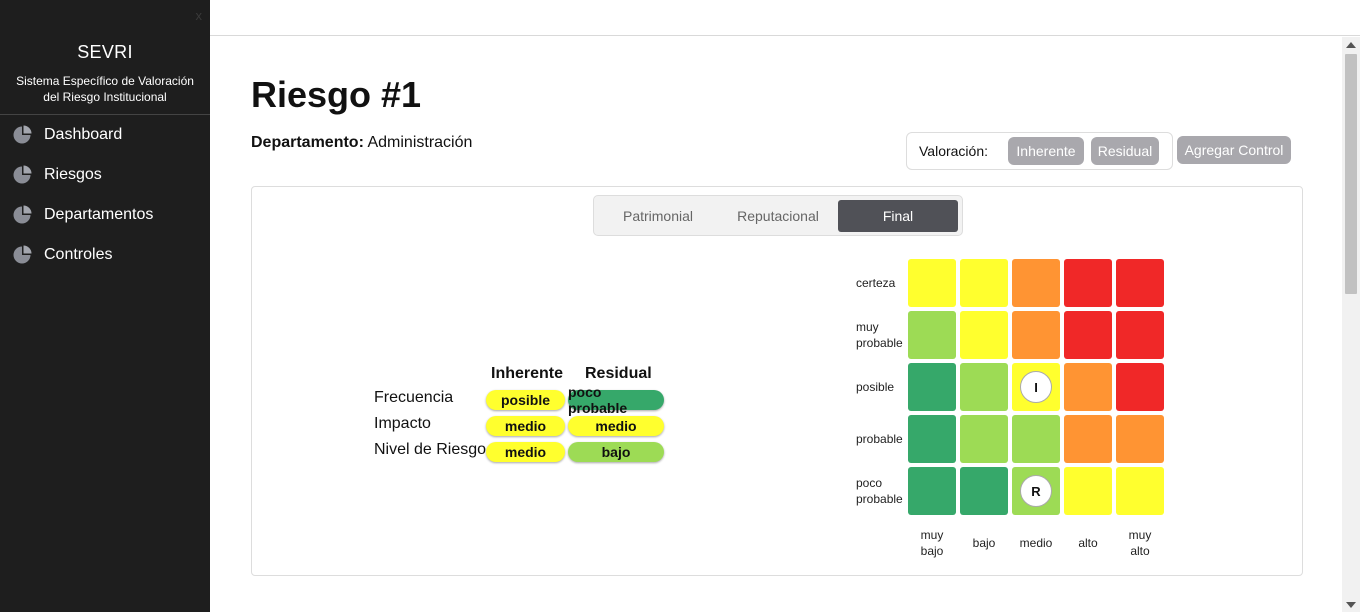  I want to click on matrix-cell: R, so click(1036, 491).